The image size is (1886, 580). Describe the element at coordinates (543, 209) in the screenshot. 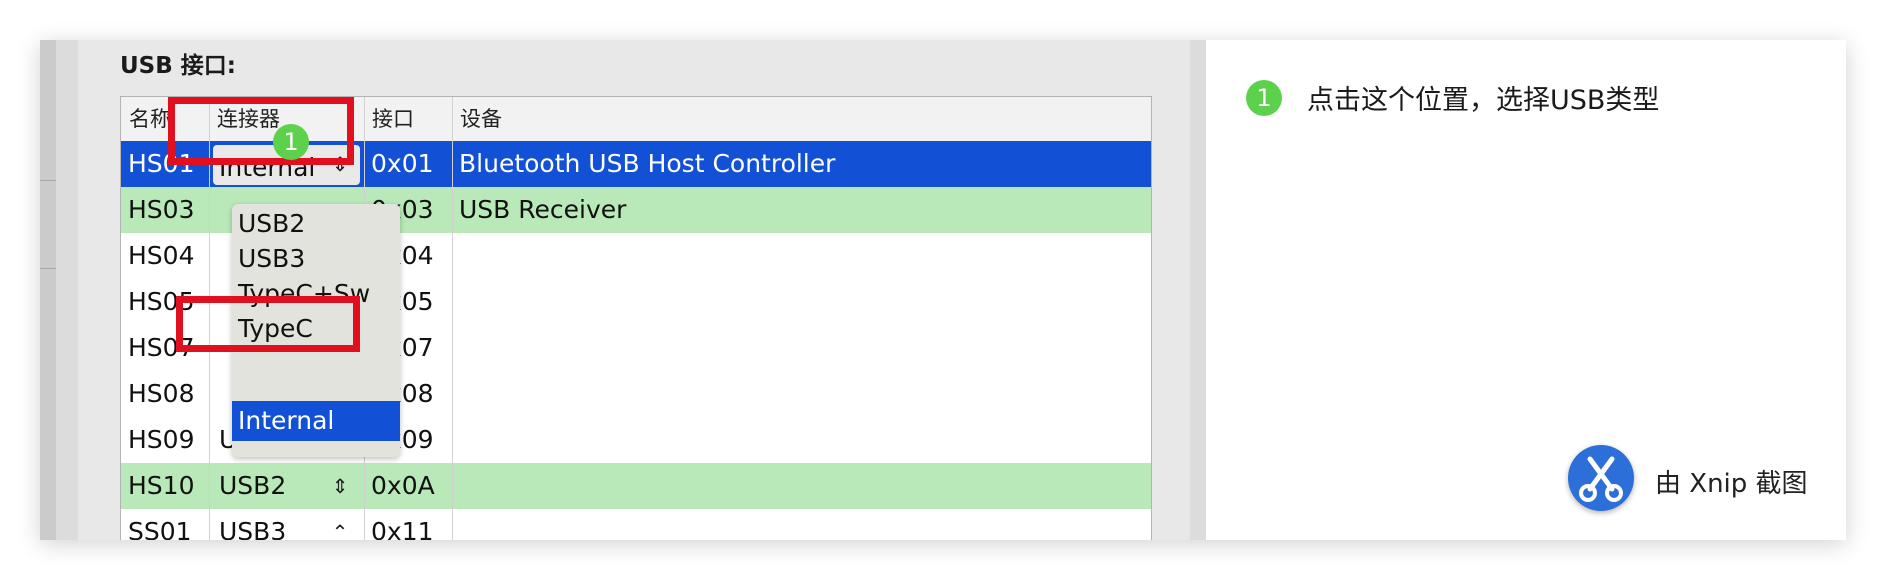

I see `cell-device: USB Receiver` at that location.